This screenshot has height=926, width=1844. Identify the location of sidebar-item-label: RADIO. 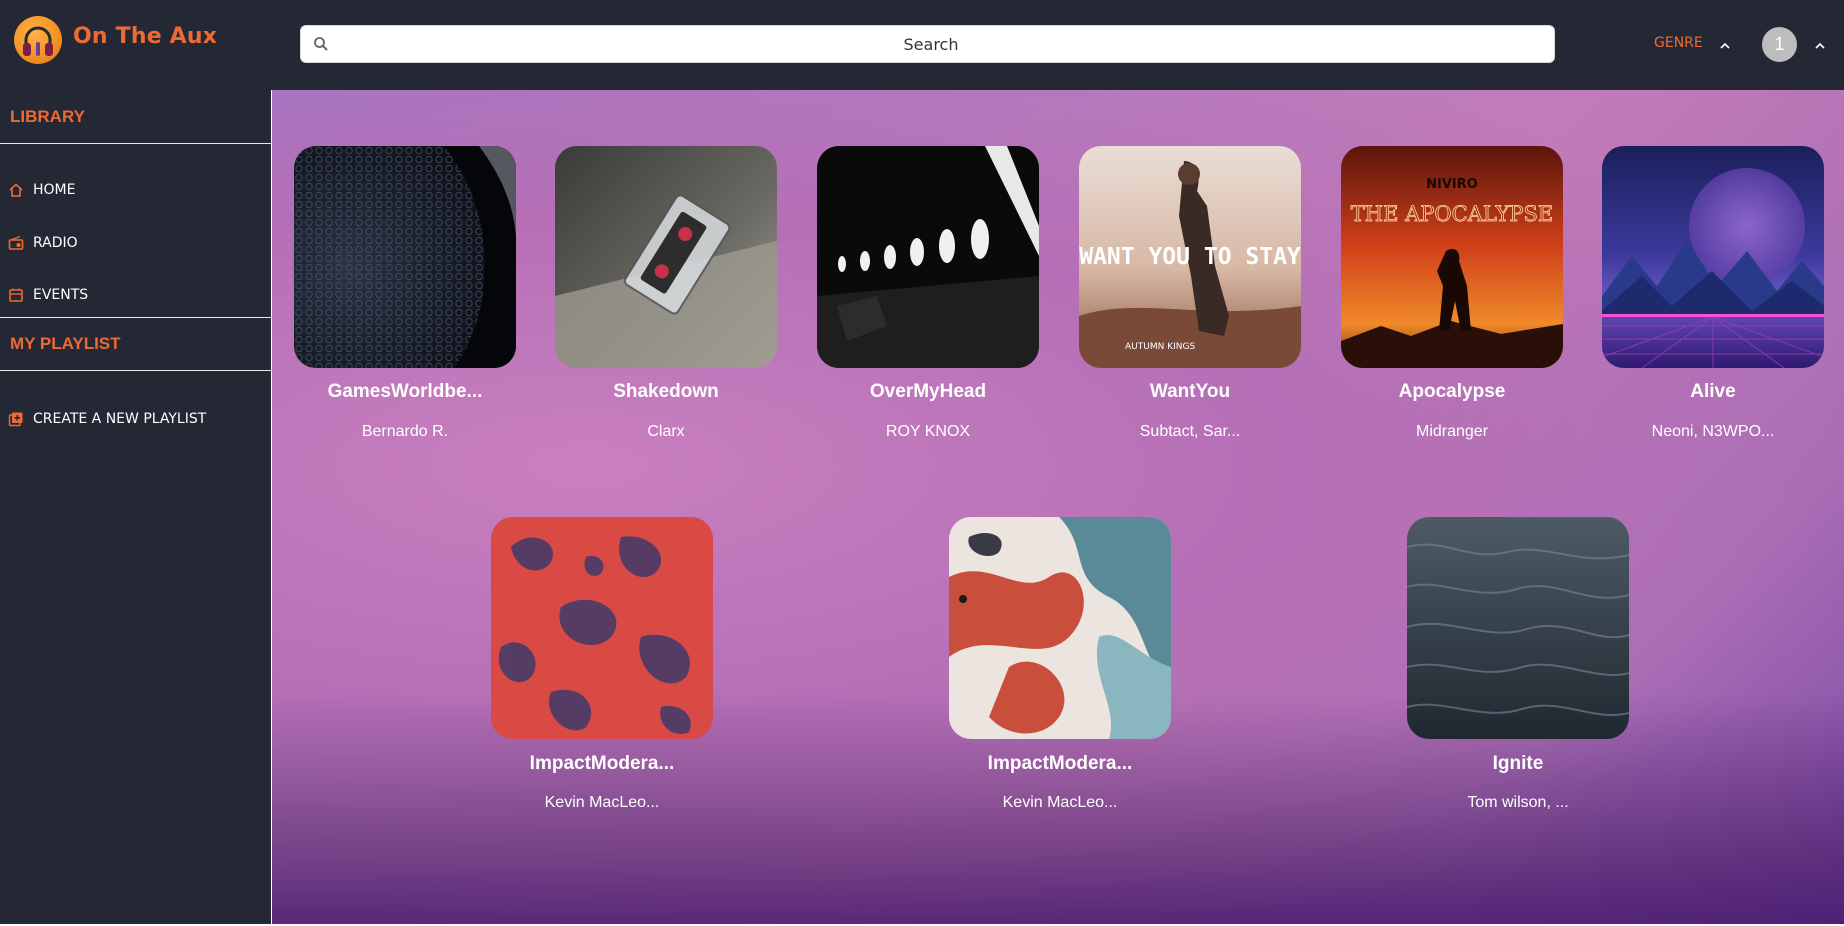
(55, 243).